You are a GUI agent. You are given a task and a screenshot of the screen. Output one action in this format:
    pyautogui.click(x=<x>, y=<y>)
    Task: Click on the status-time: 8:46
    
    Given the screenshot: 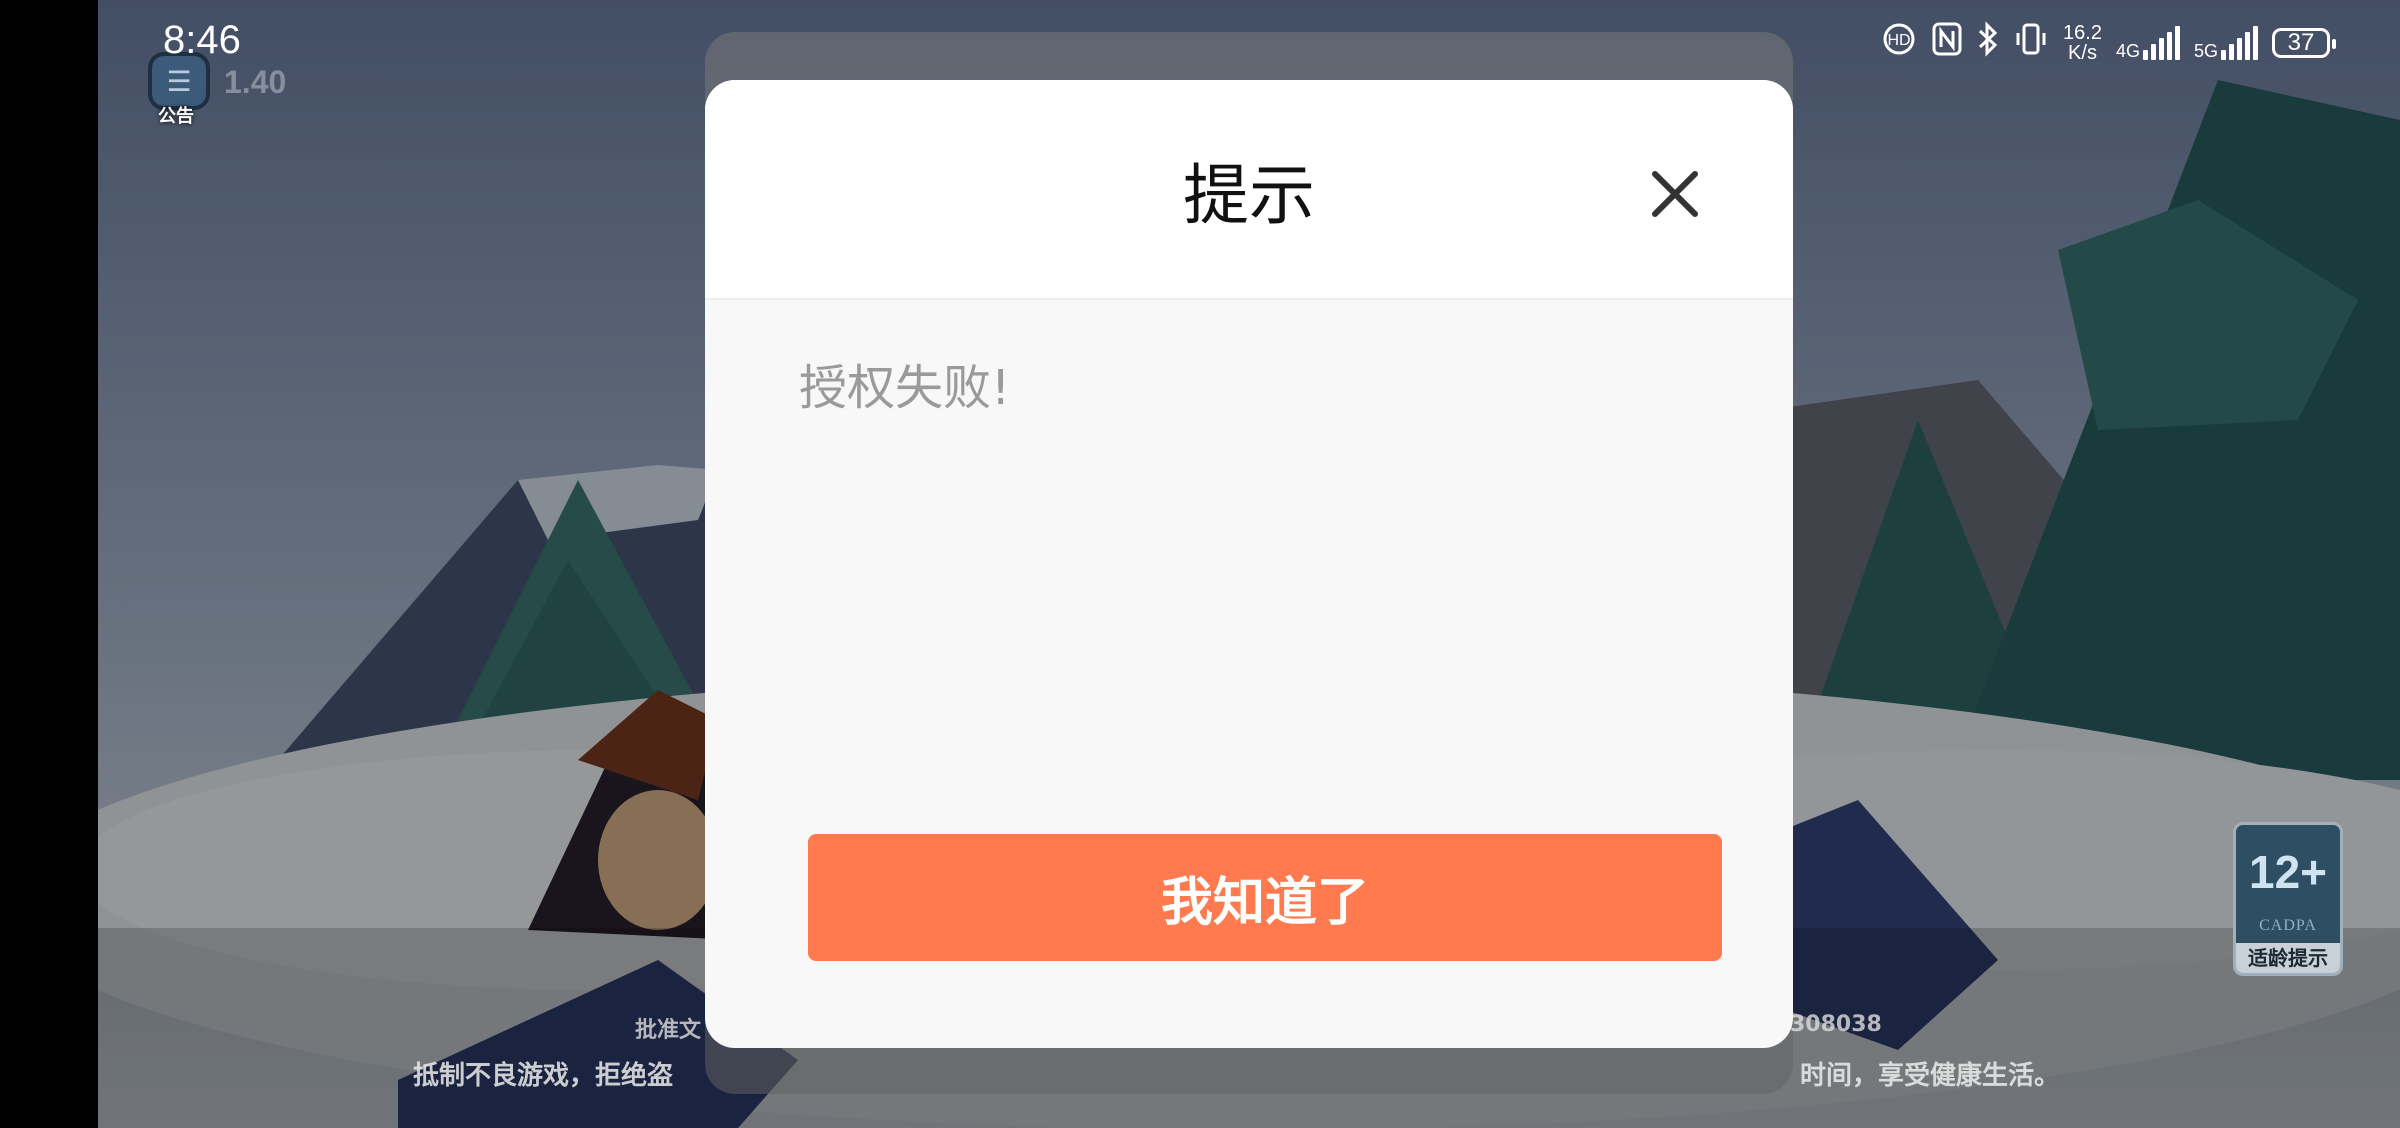 What is the action you would take?
    pyautogui.click(x=202, y=40)
    